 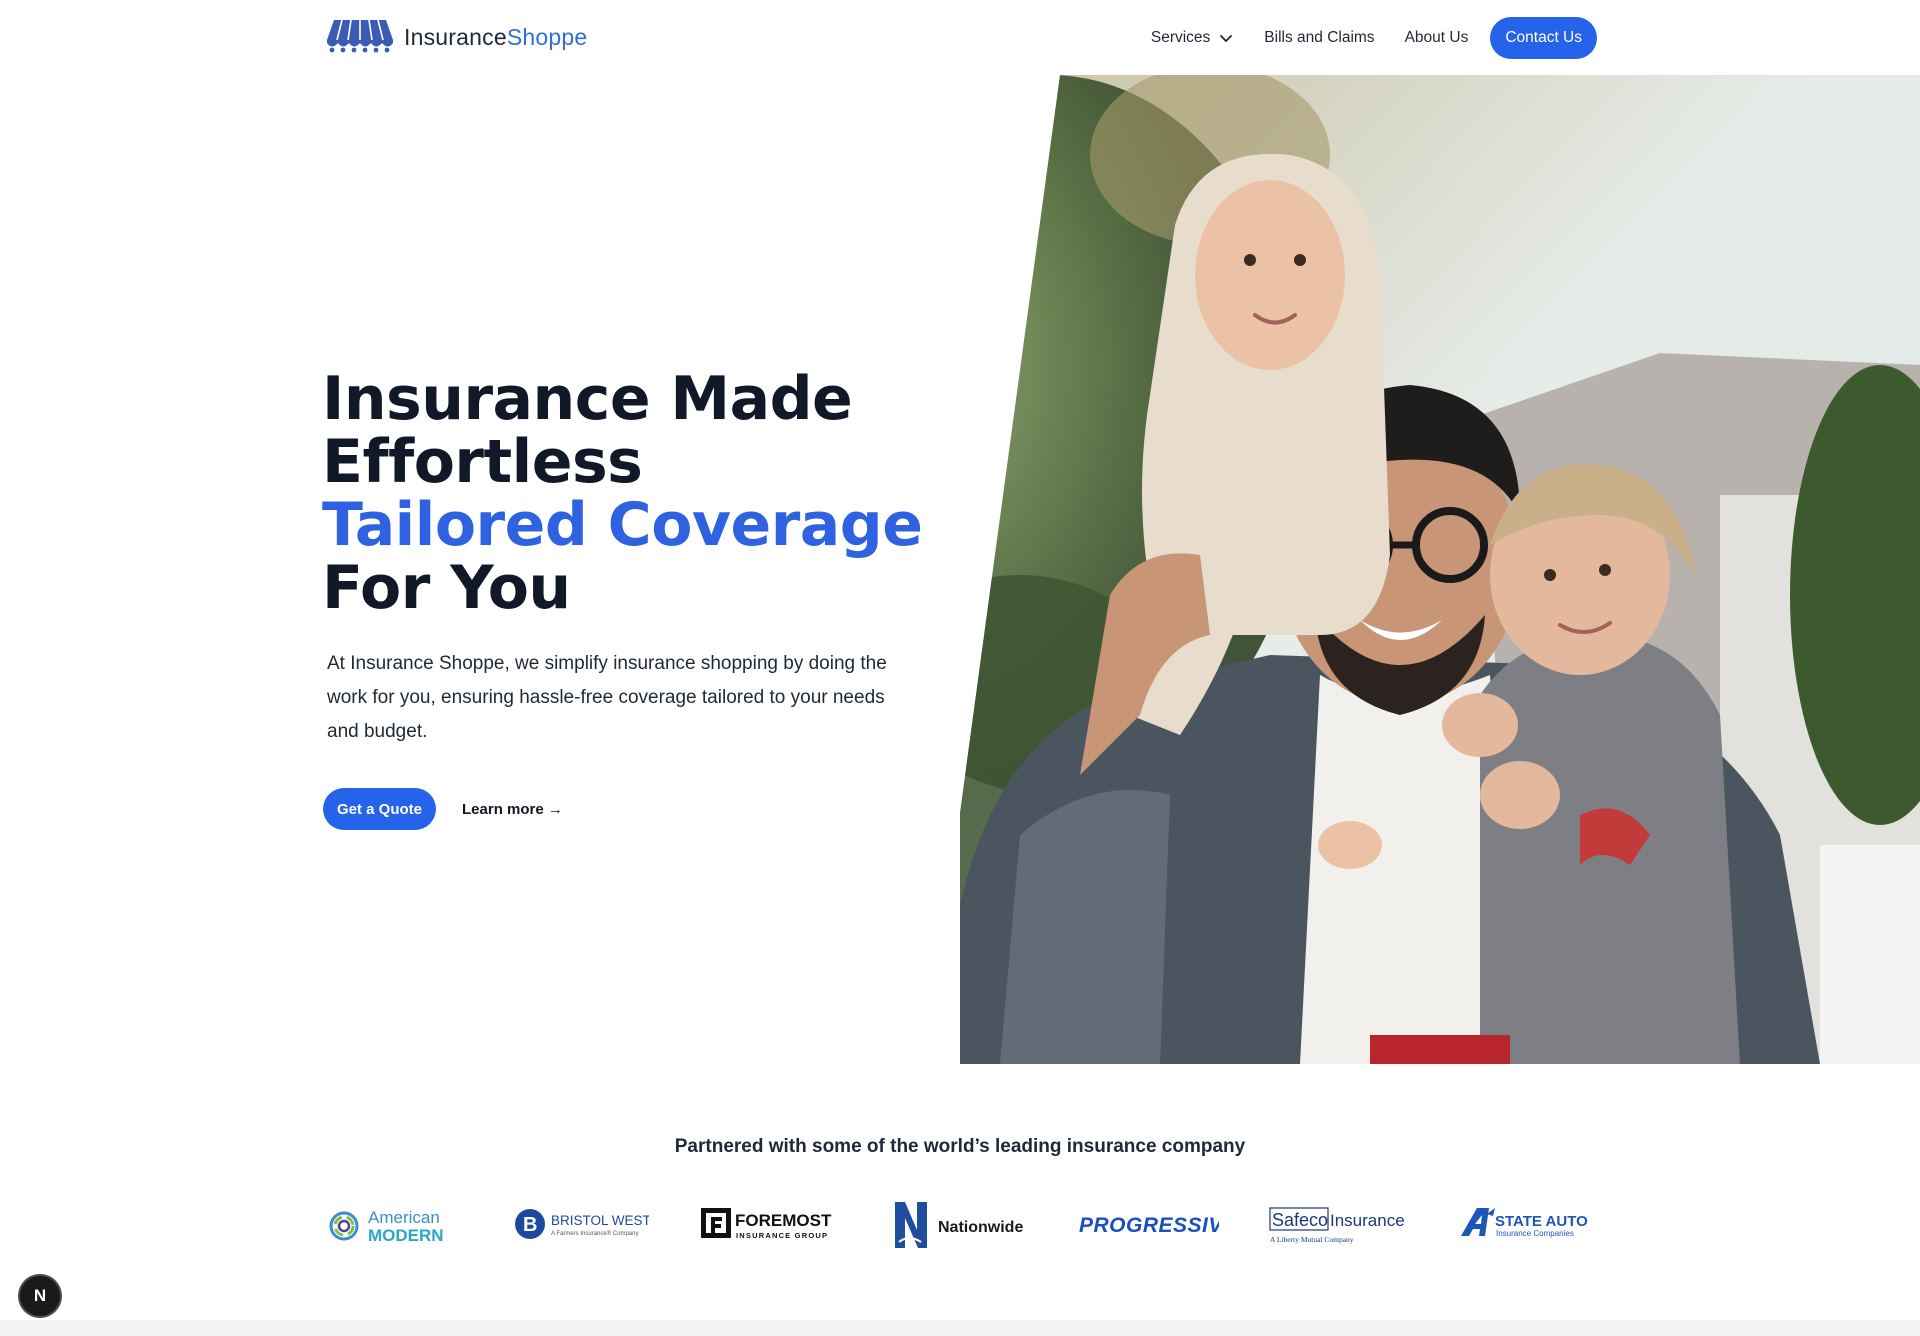 I want to click on safeco-name-2: Insurance, so click(x=1367, y=1220).